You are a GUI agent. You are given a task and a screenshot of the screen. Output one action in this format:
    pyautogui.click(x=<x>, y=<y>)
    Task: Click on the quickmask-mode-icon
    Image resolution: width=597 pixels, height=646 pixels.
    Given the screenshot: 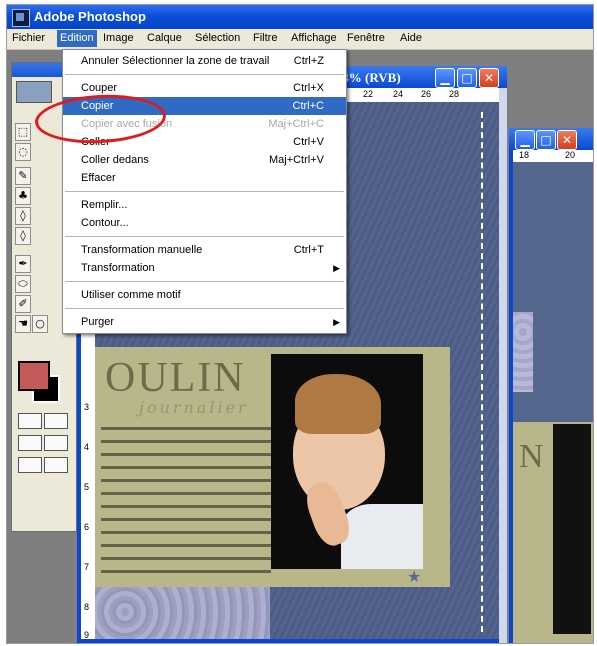 What is the action you would take?
    pyautogui.click(x=56, y=421)
    